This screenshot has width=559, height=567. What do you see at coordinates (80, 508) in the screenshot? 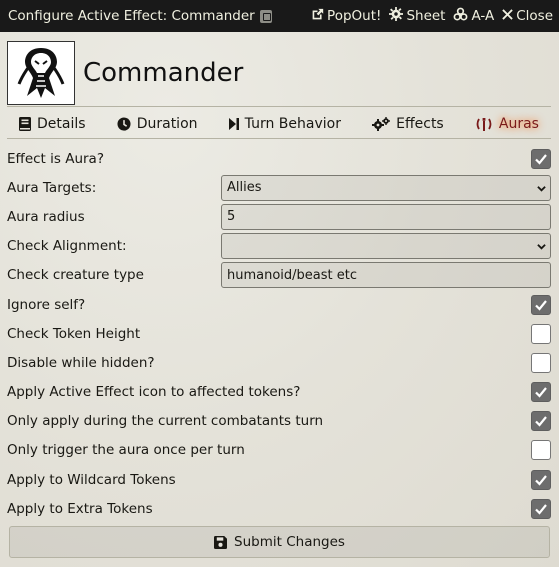
I see `extra-tokens-label: Apply to Extra Tokens` at bounding box center [80, 508].